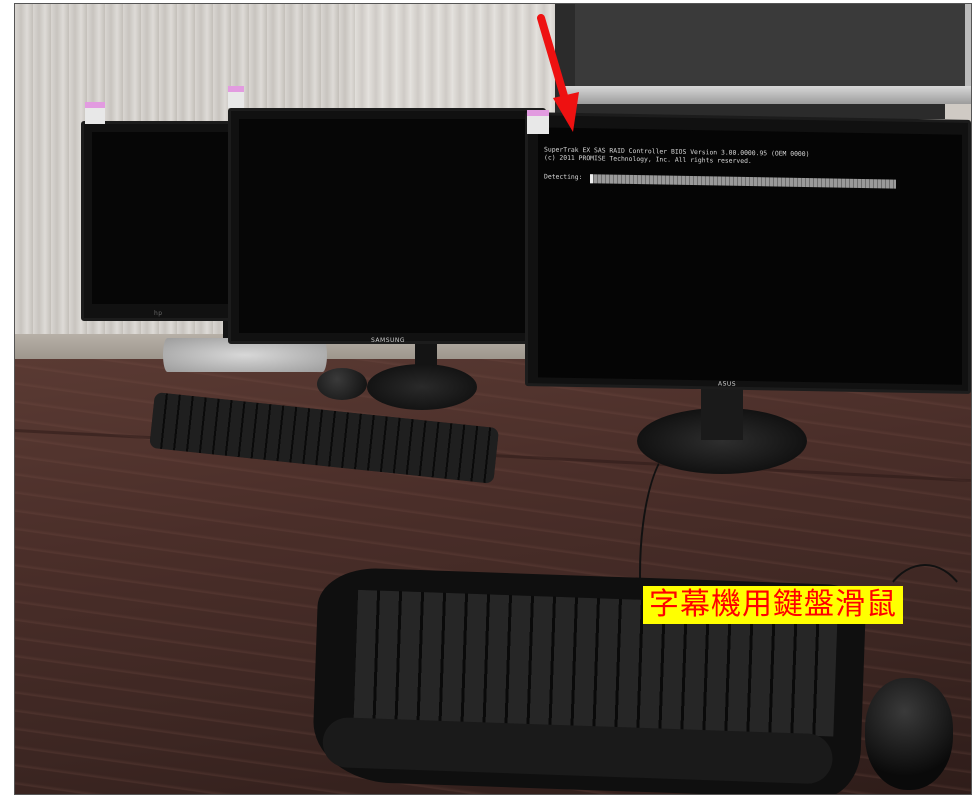 The image size is (980, 798). I want to click on left-monitor-brand: hp, so click(158, 313).